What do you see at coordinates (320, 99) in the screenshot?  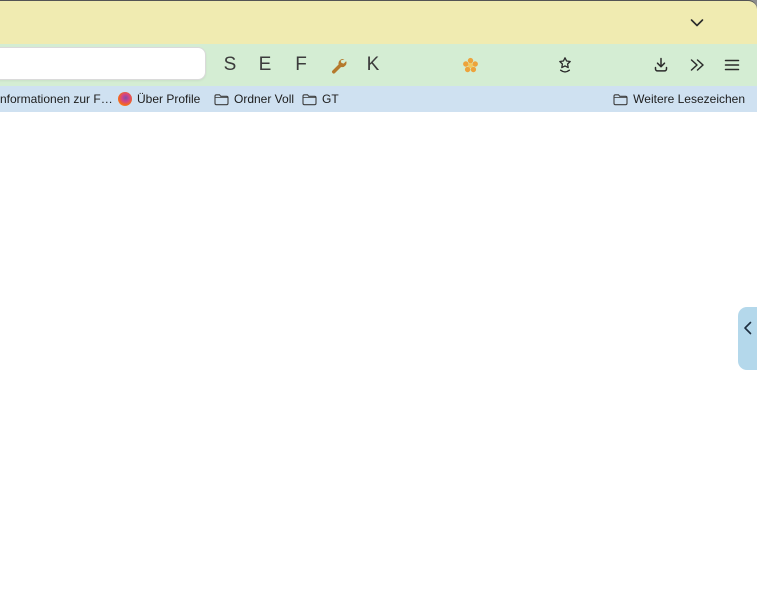 I see `bookmark-folder-gt: GT` at bounding box center [320, 99].